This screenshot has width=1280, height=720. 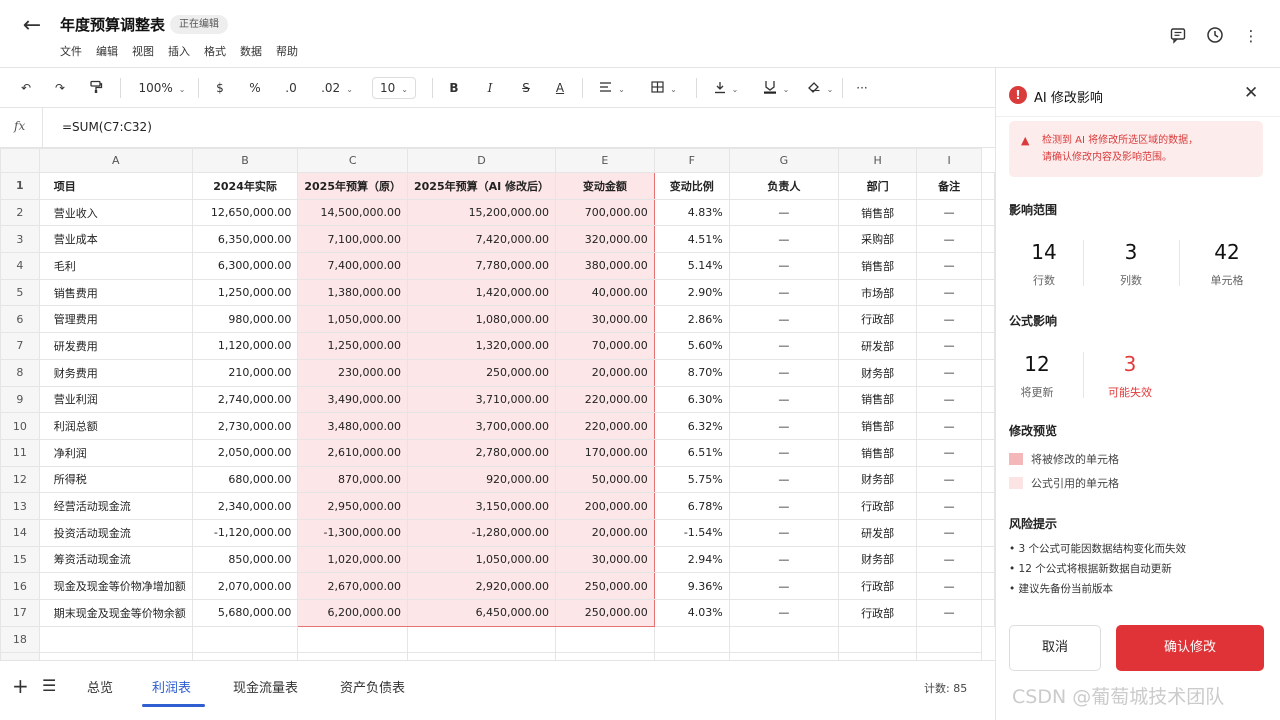 What do you see at coordinates (691, 346) in the screenshot?
I see `cell: 5.60%` at bounding box center [691, 346].